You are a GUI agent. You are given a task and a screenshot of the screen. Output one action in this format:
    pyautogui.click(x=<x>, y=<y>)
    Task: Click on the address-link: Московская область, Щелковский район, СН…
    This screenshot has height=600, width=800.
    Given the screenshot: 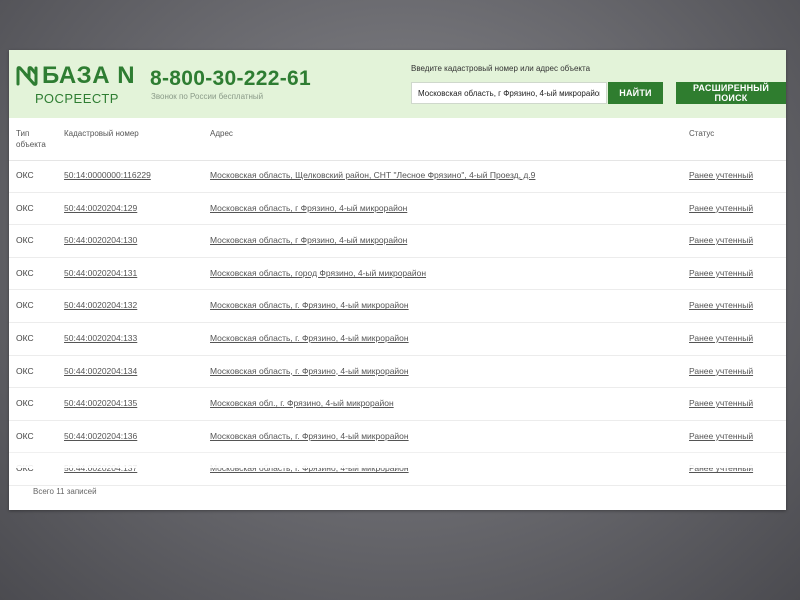 What is the action you would take?
    pyautogui.click(x=372, y=175)
    